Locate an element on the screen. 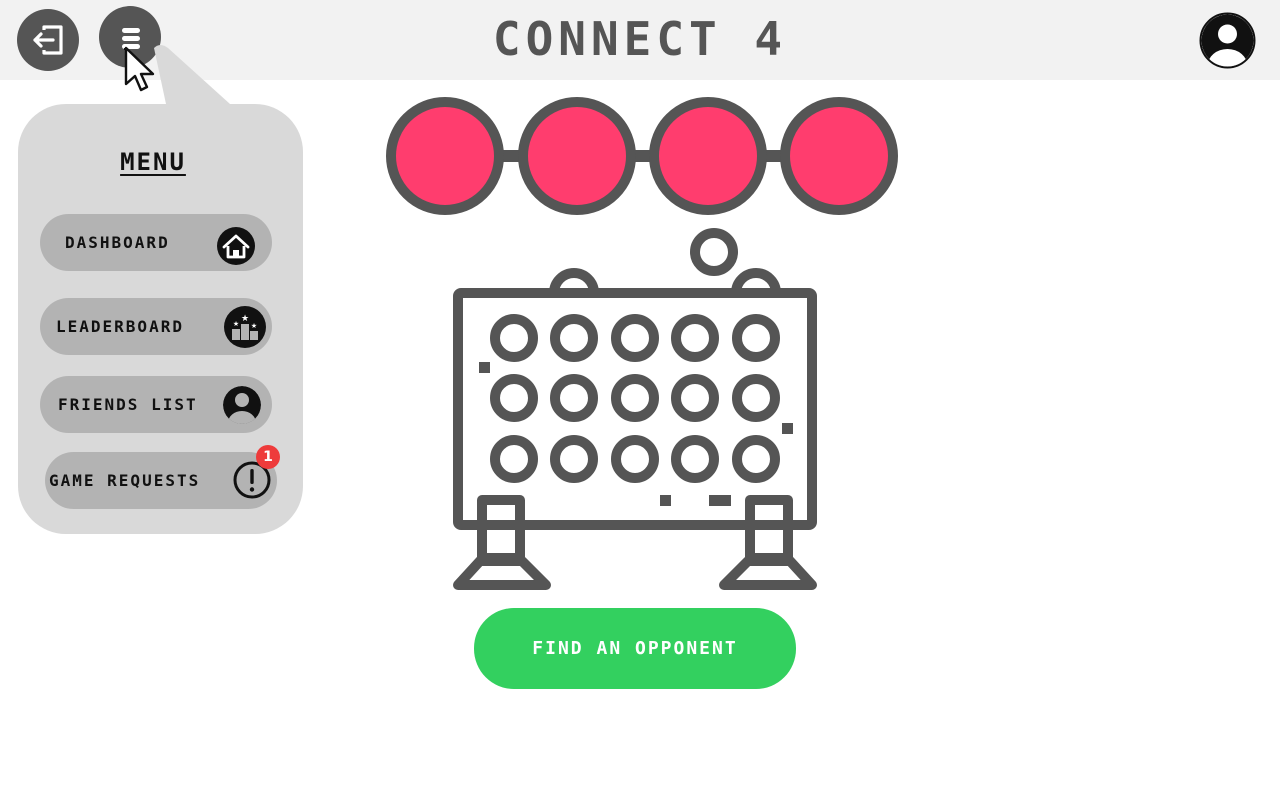 This screenshot has width=1280, height=800. page-title: CONNECT 4 is located at coordinates (640, 39).